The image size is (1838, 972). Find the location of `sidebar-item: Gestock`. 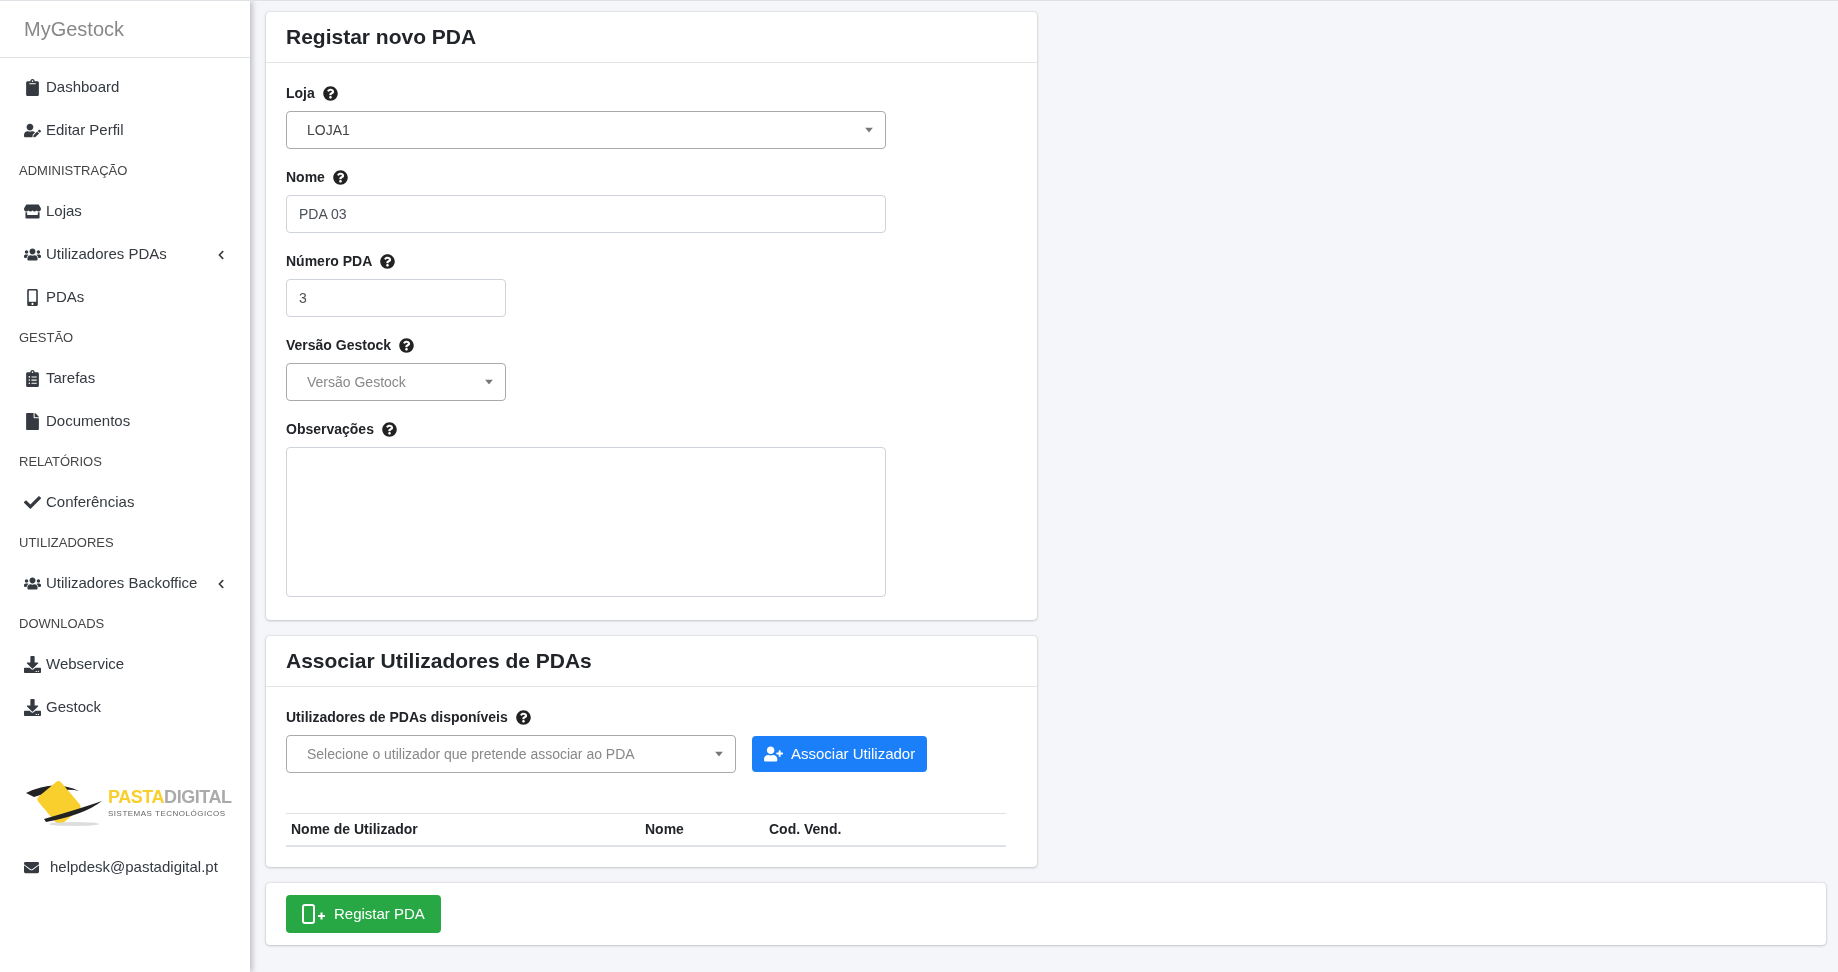

sidebar-item: Gestock is located at coordinates (125, 707).